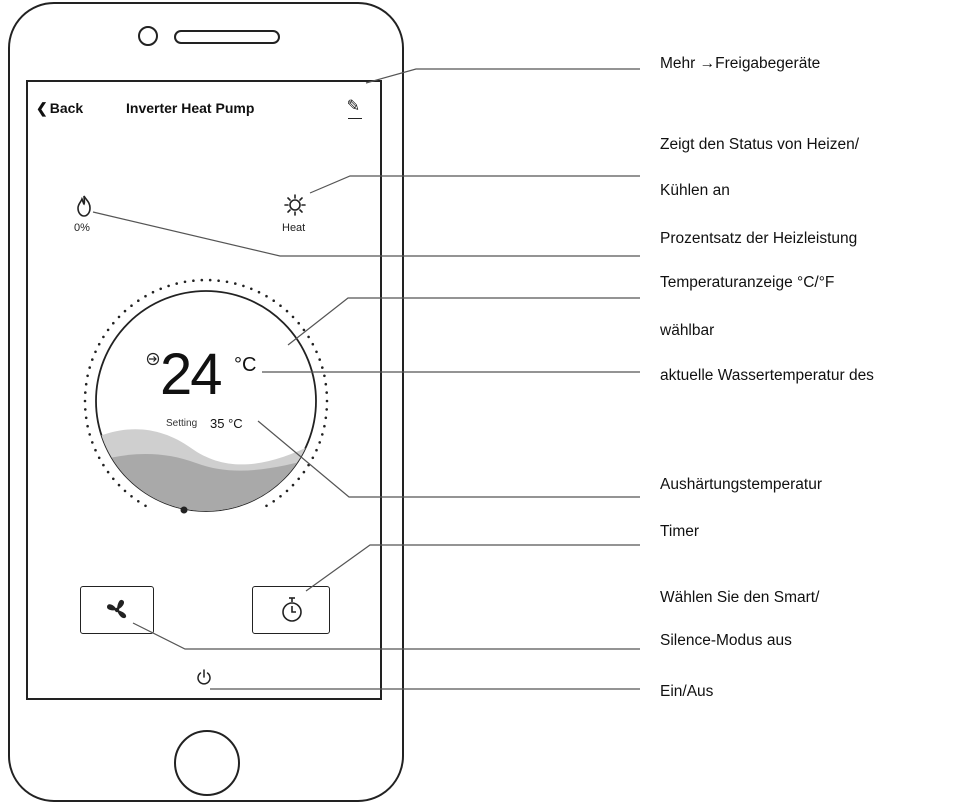 The height and width of the screenshot is (808, 964). What do you see at coordinates (84, 206) in the screenshot?
I see `flame-icon` at bounding box center [84, 206].